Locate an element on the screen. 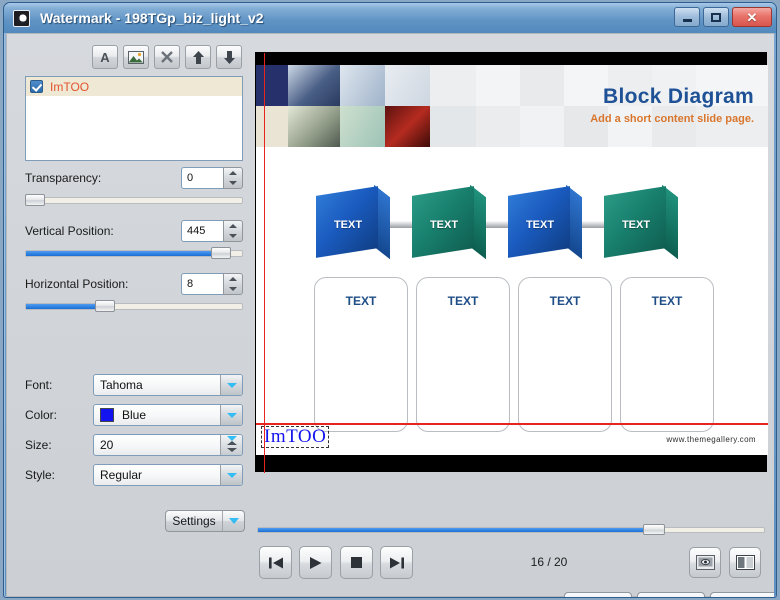 This screenshot has height=600, width=780. vertical-position-input: 445 is located at coordinates (202, 231).